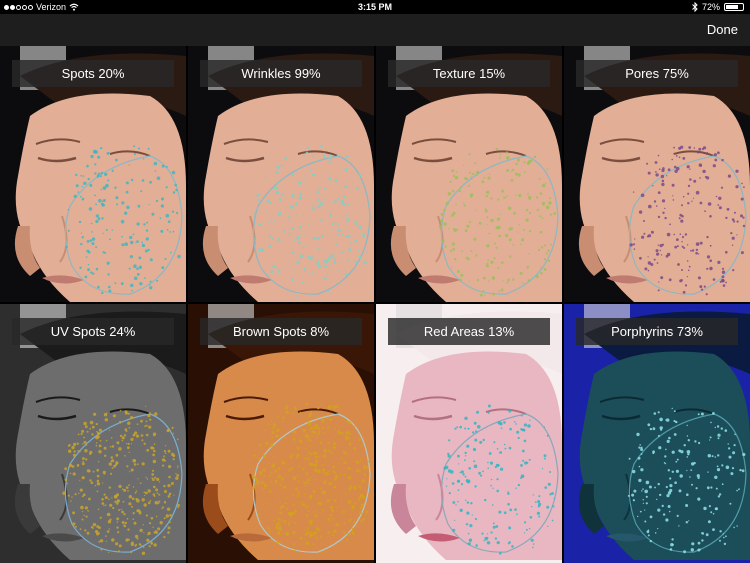 Image resolution: width=750 pixels, height=563 pixels. What do you see at coordinates (657, 174) in the screenshot?
I see `analysis-tile: Pores 75%` at bounding box center [657, 174].